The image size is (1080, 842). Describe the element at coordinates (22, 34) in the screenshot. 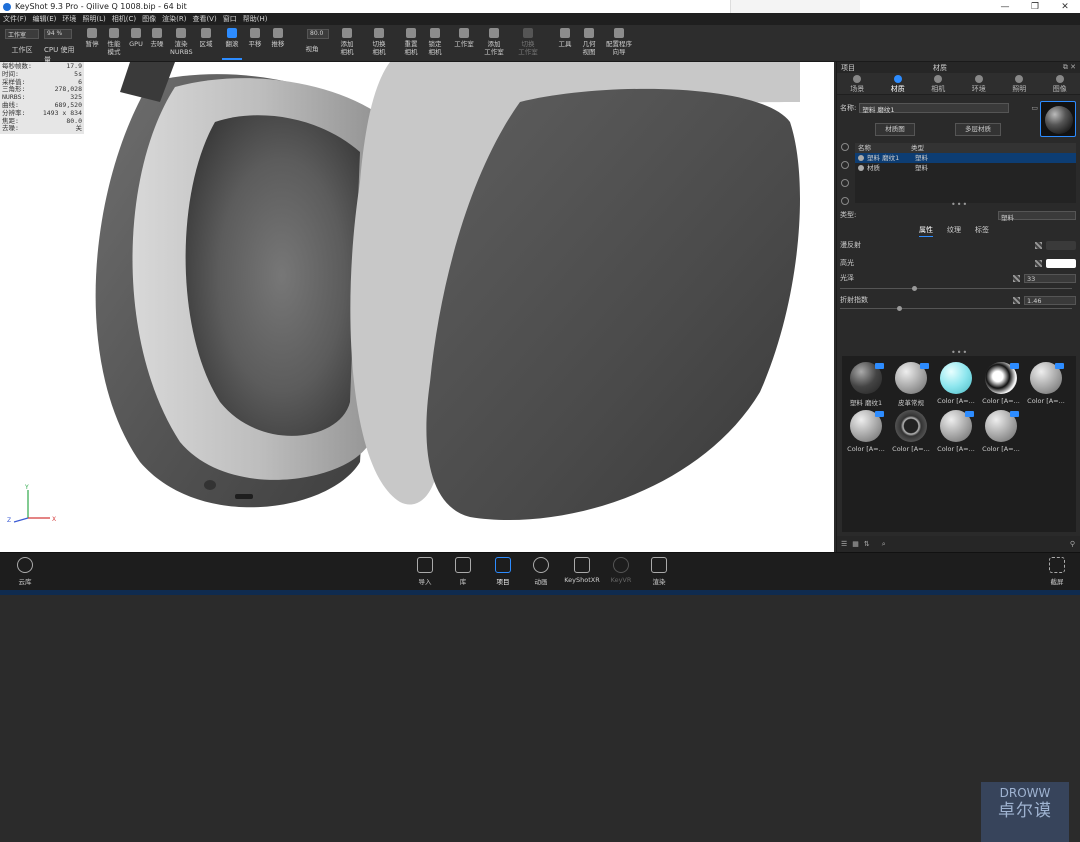

I see `workspace-select: 工作室` at that location.